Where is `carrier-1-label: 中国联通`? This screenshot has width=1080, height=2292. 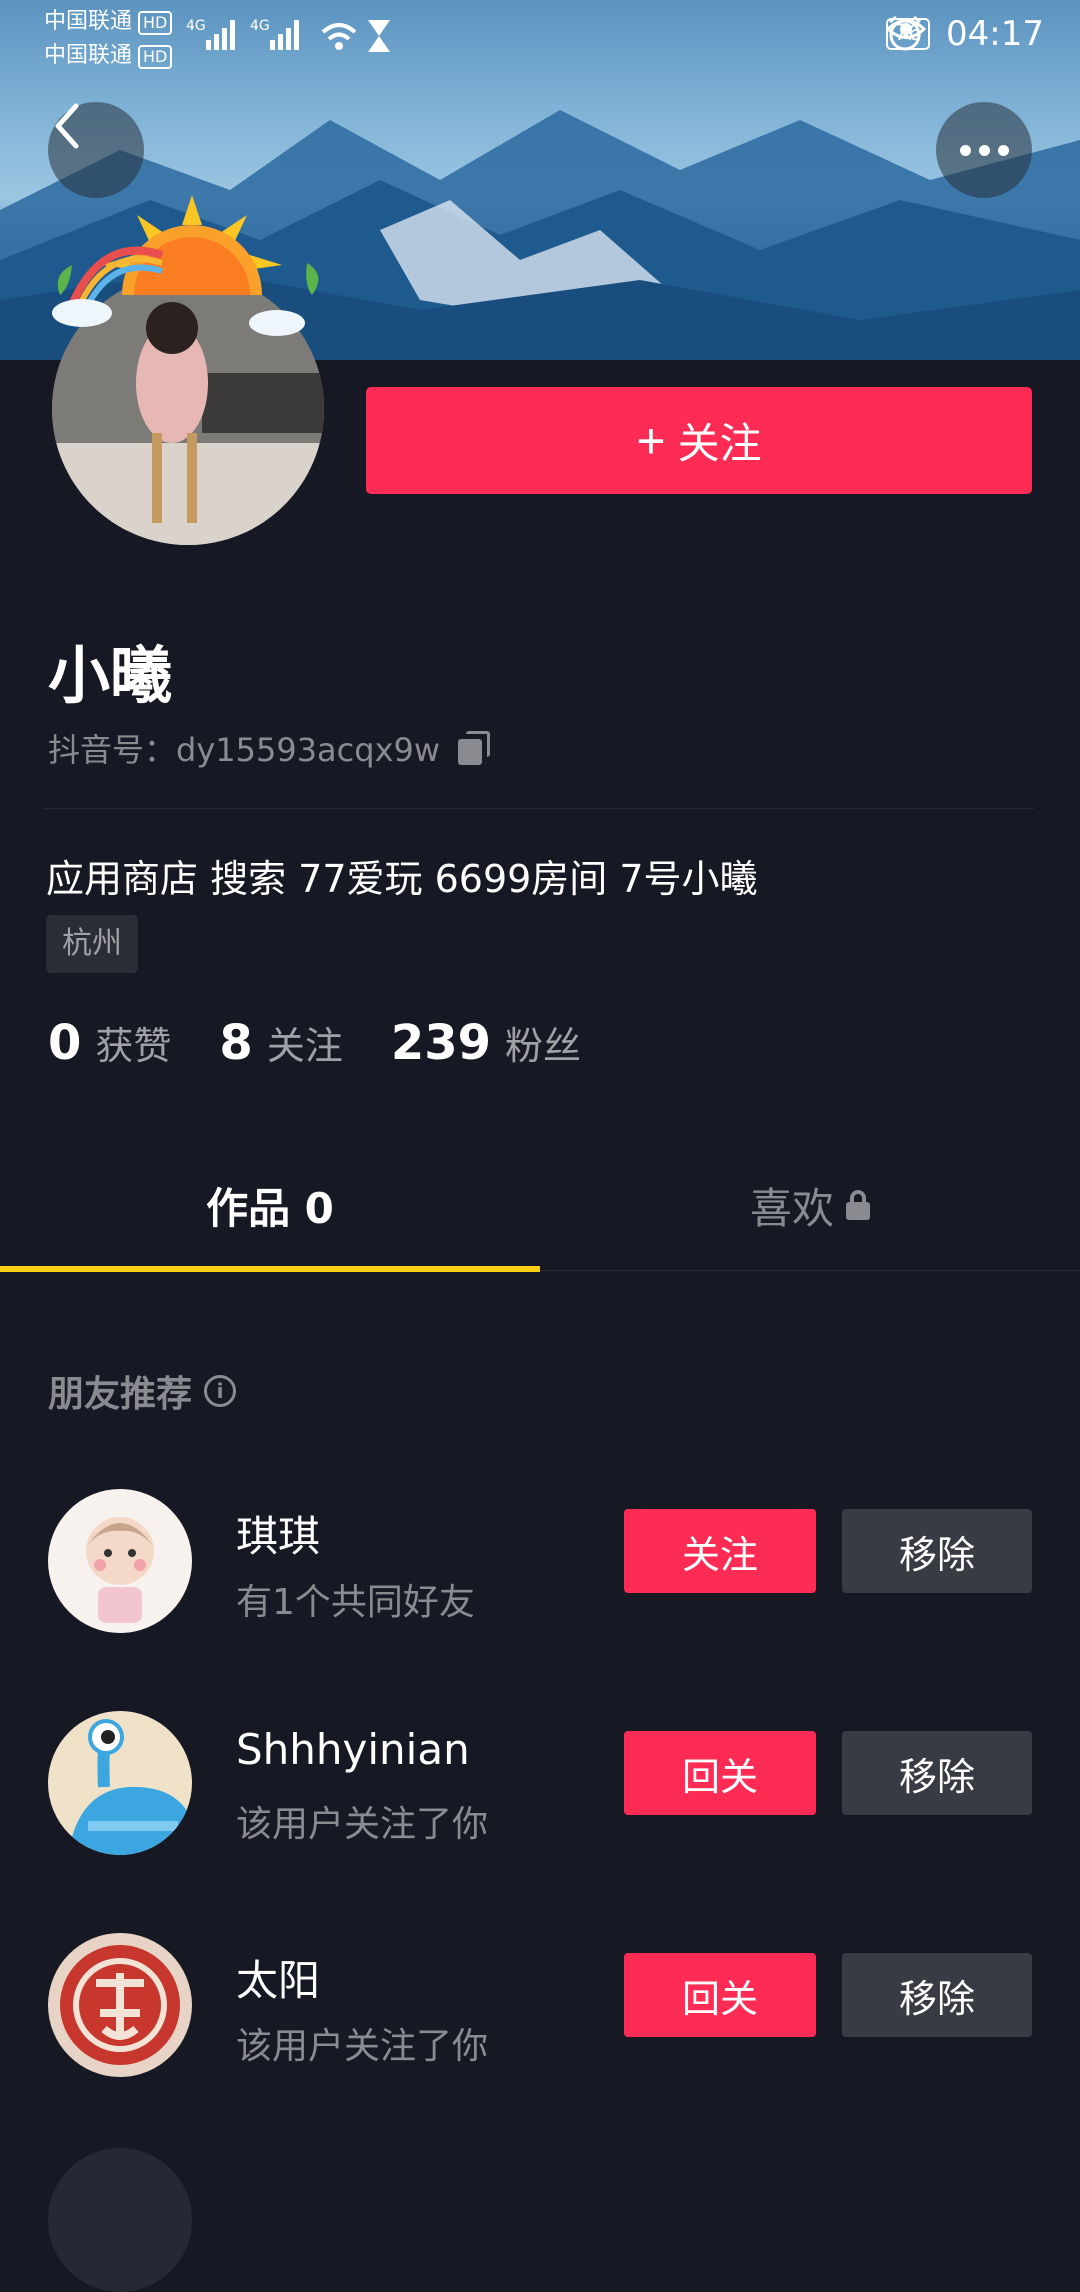 carrier-1-label: 中国联通 is located at coordinates (88, 21).